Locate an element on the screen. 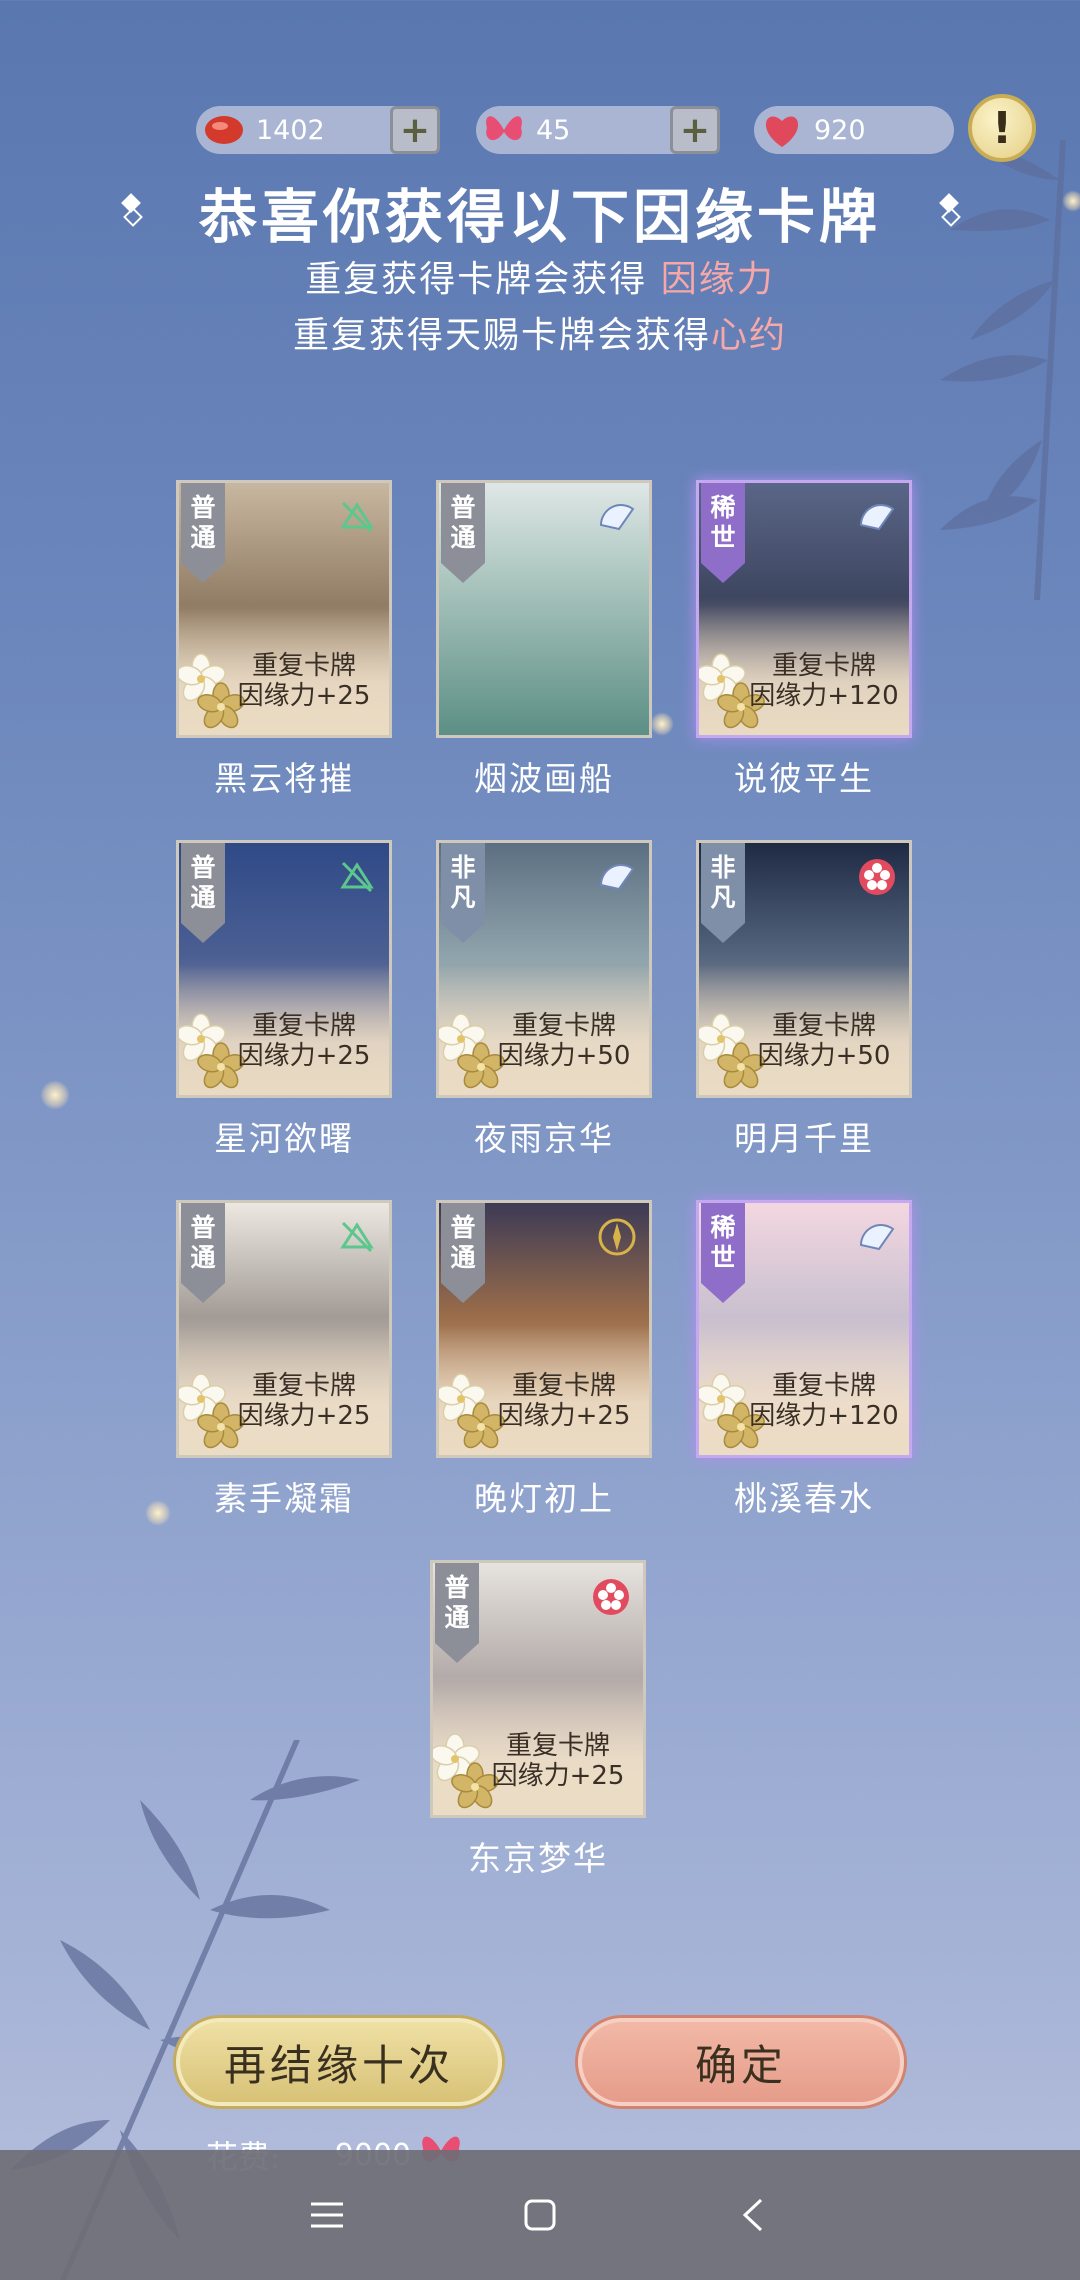 The image size is (1080, 2280). card-item: 非 凡 重复卡牌 因缘力+50 明月千里 is located at coordinates (804, 1000).